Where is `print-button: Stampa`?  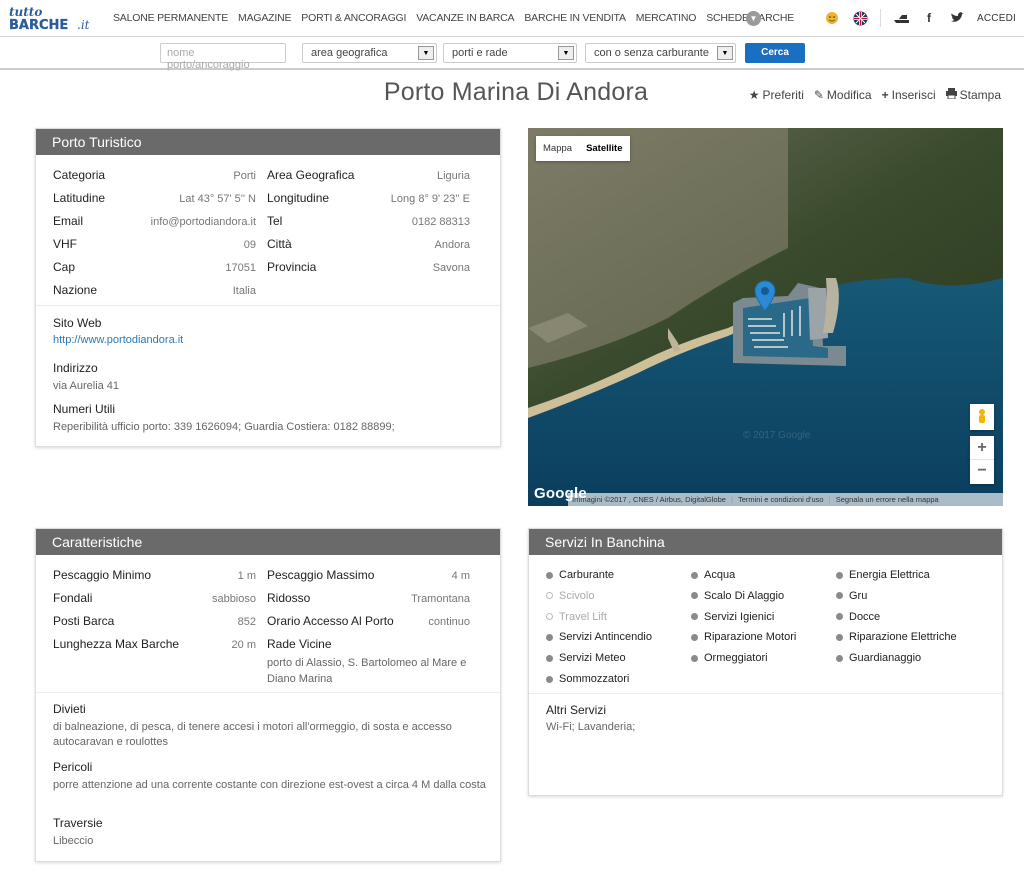 print-button: Stampa is located at coordinates (973, 95).